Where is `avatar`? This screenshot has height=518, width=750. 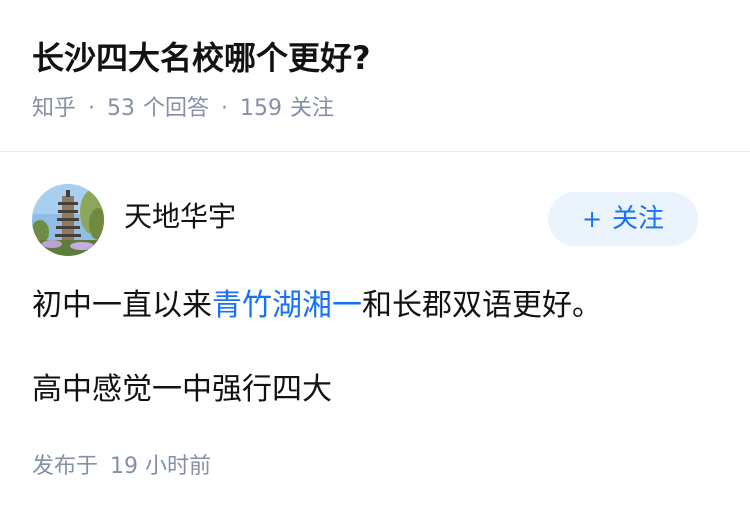 avatar is located at coordinates (68, 220).